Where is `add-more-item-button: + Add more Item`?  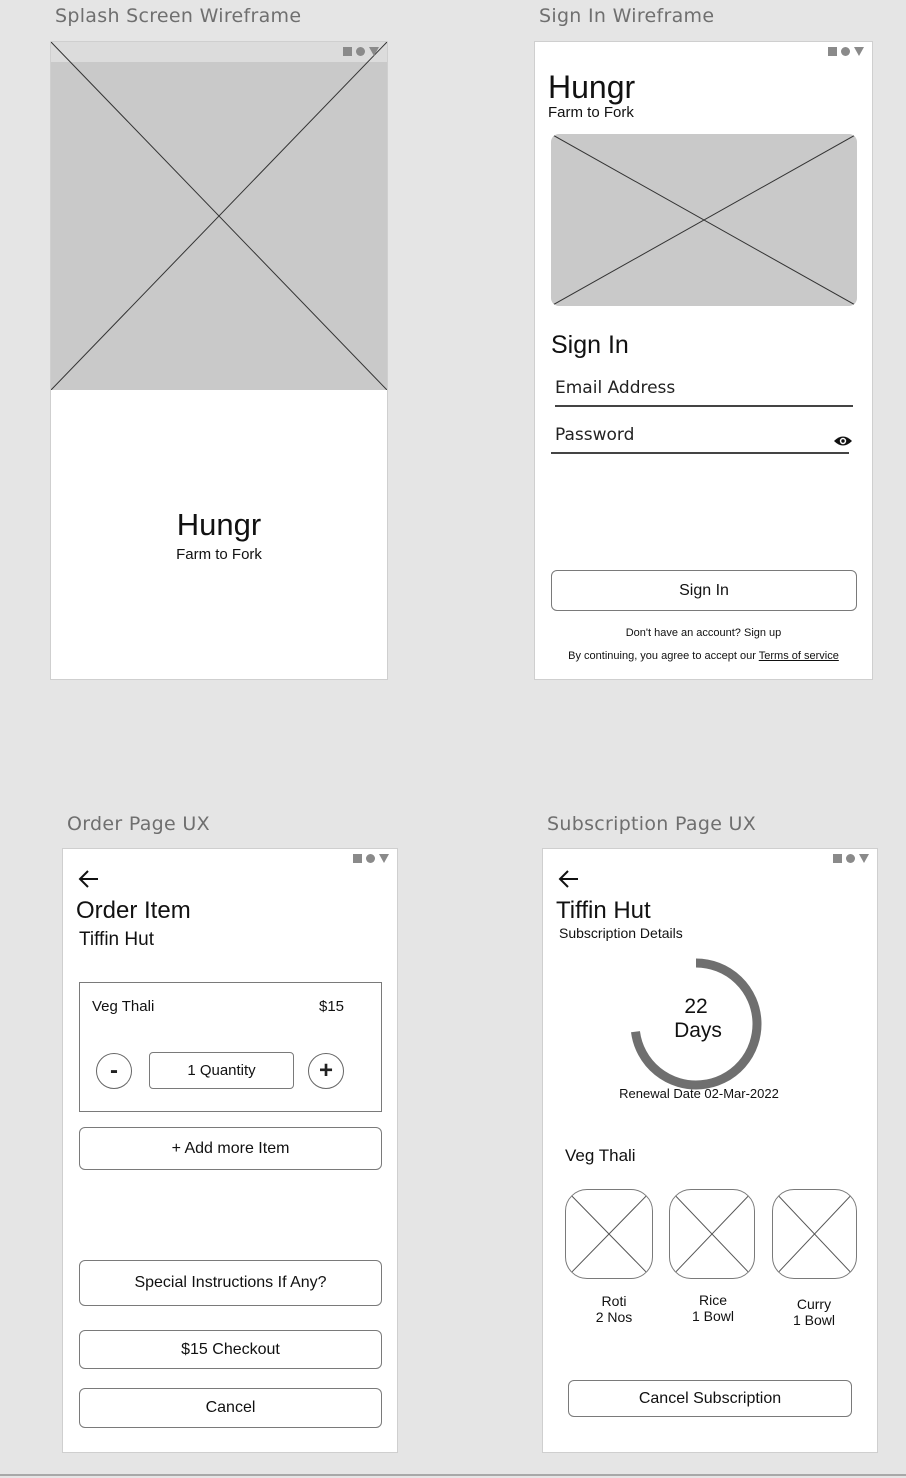 add-more-item-button: + Add more Item is located at coordinates (230, 1148).